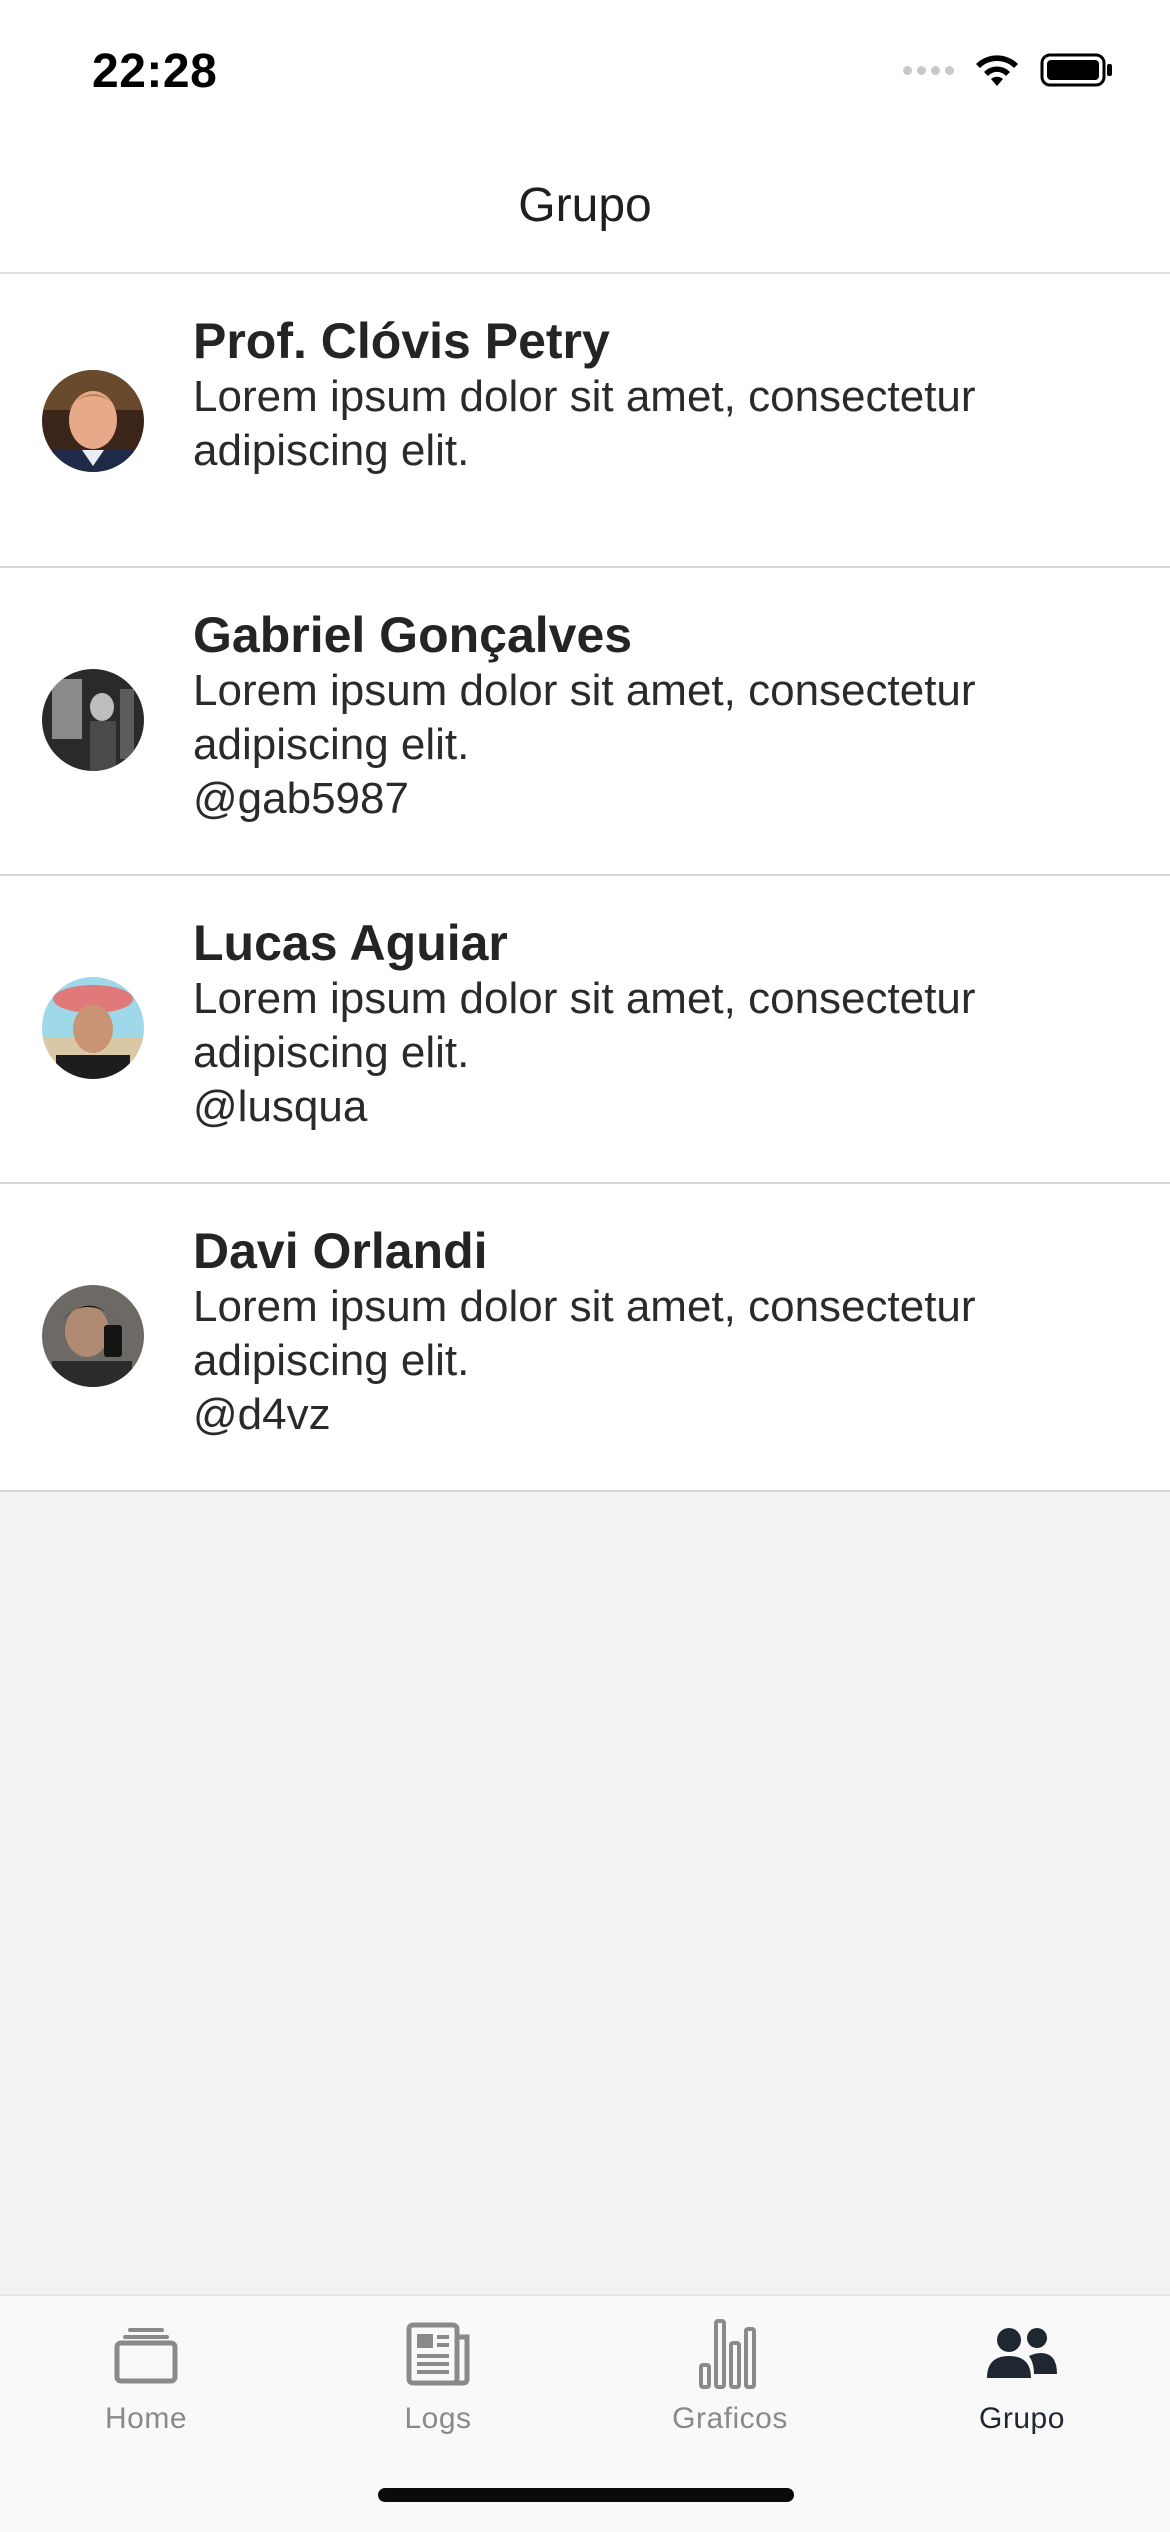 This screenshot has width=1170, height=2532. I want to click on member-handle: @gab5987, so click(301, 798).